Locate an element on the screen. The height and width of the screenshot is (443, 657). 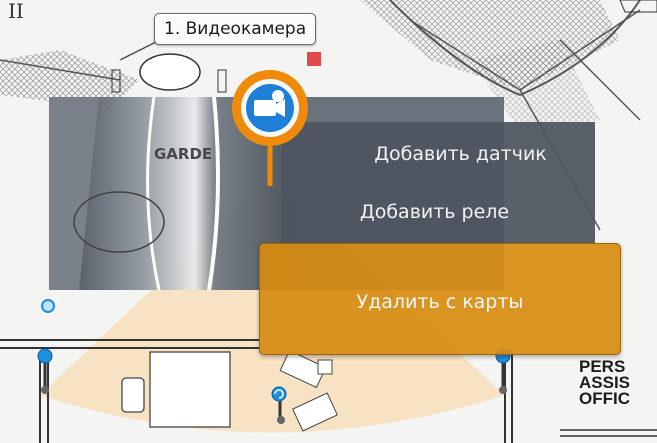
room-label-line: OFFIC is located at coordinates (604, 398).